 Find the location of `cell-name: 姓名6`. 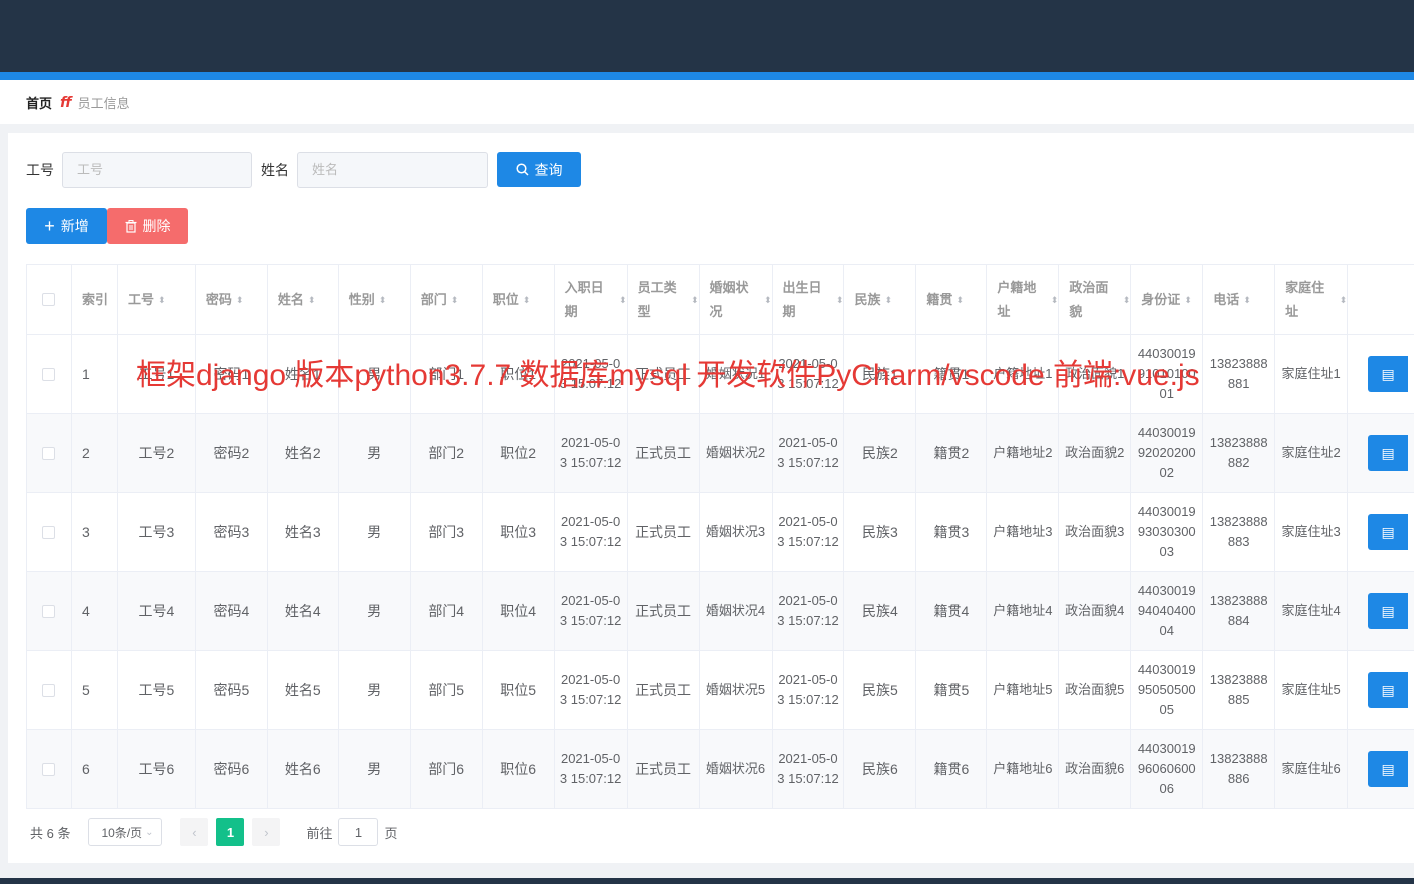

cell-name: 姓名6 is located at coordinates (303, 769).